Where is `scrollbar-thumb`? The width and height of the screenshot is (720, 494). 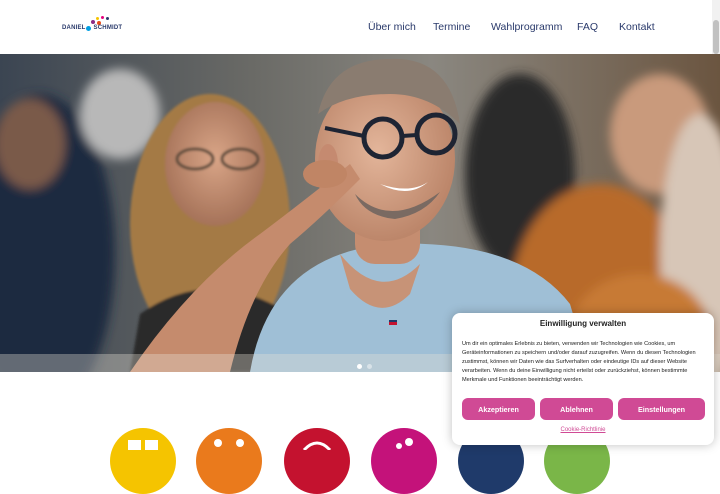
scrollbar-thumb is located at coordinates (716, 37).